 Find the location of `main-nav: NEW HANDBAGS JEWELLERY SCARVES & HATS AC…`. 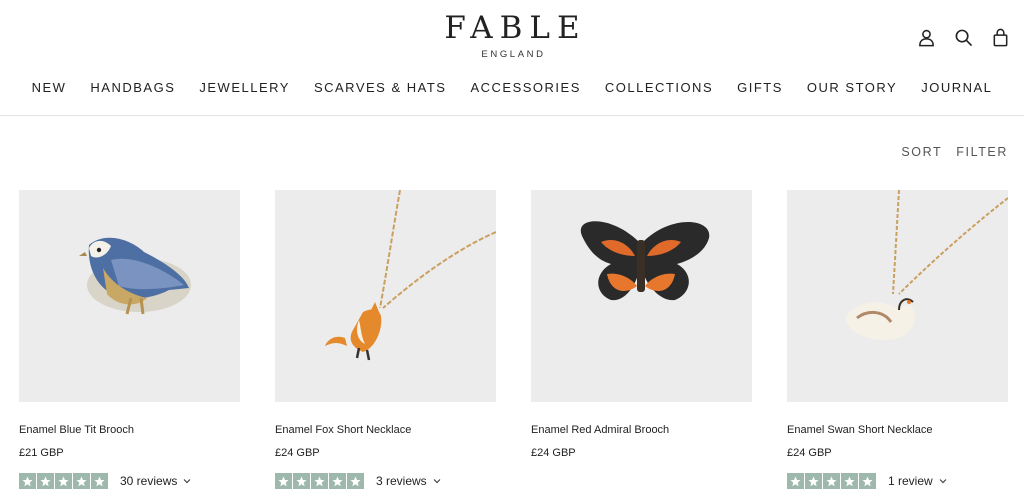

main-nav: NEW HANDBAGS JEWELLERY SCARVES & HATS AC… is located at coordinates (512, 87).